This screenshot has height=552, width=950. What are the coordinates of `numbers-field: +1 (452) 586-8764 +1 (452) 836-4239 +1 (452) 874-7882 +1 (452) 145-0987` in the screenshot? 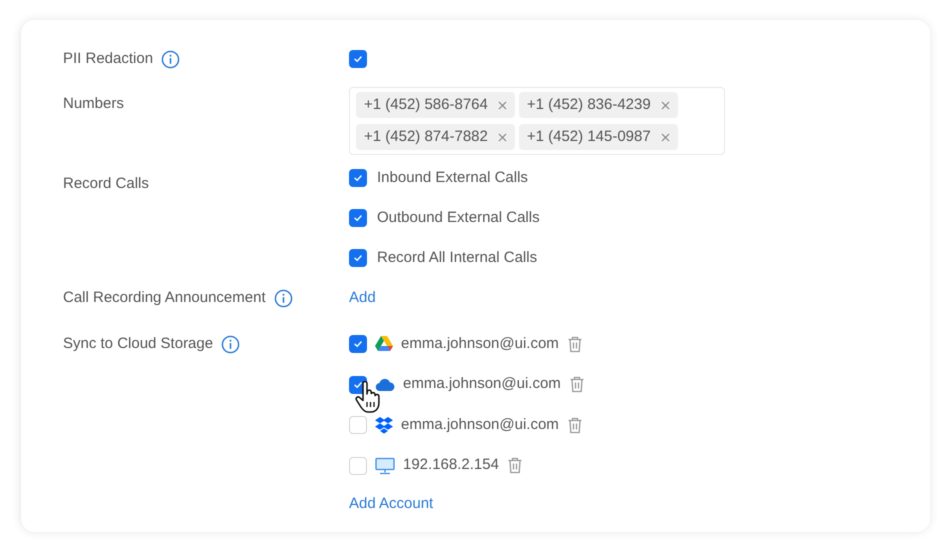 It's located at (537, 121).